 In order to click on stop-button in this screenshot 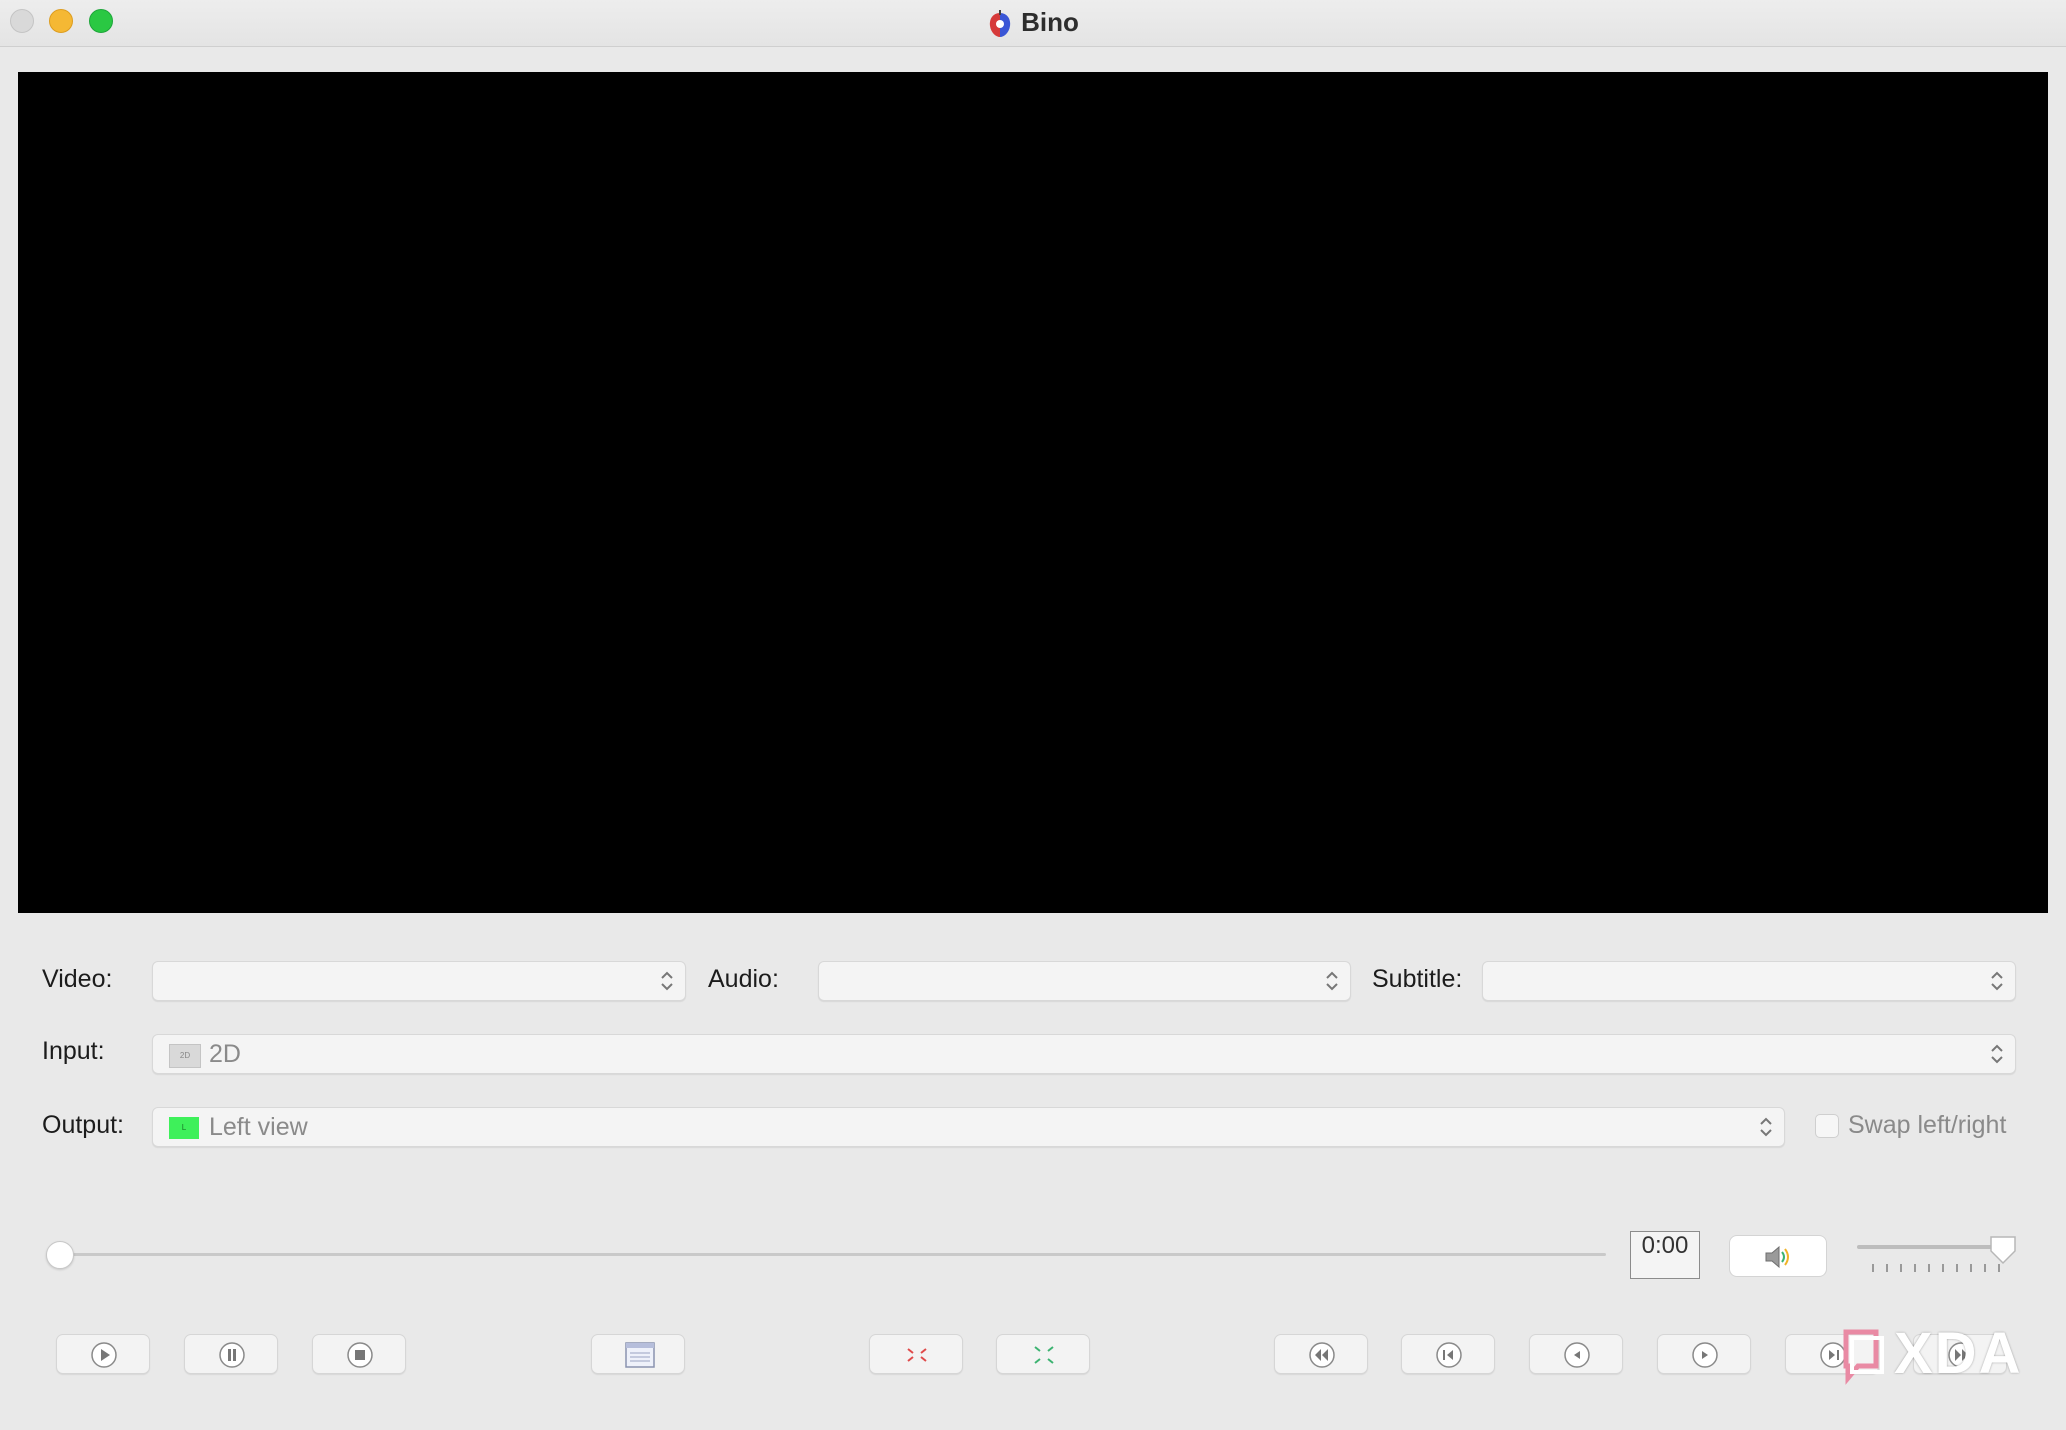, I will do `click(359, 1354)`.